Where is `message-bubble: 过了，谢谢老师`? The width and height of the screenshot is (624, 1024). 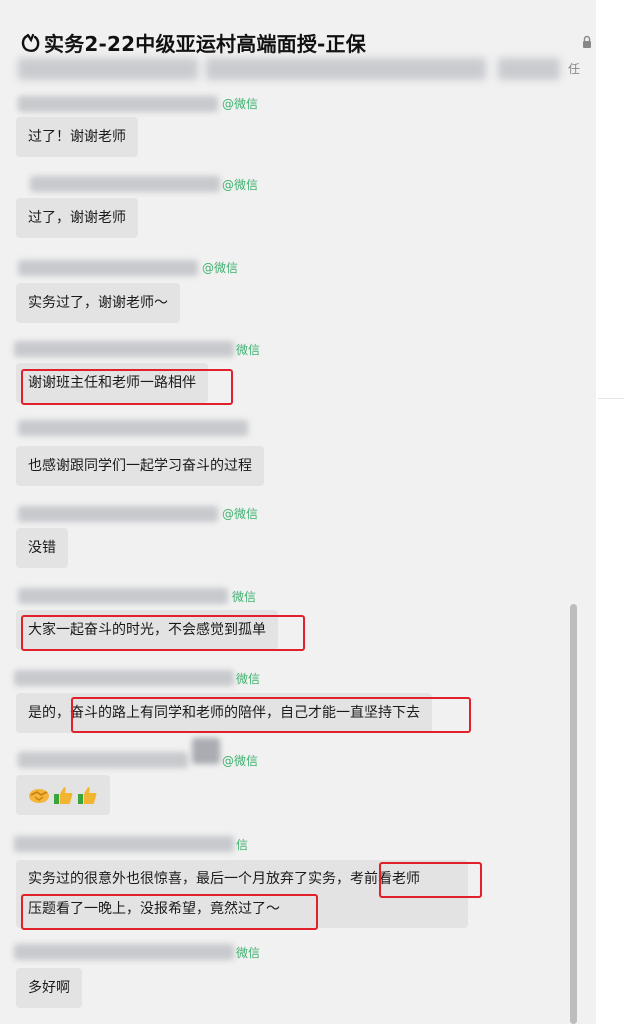 message-bubble: 过了，谢谢老师 is located at coordinates (77, 218).